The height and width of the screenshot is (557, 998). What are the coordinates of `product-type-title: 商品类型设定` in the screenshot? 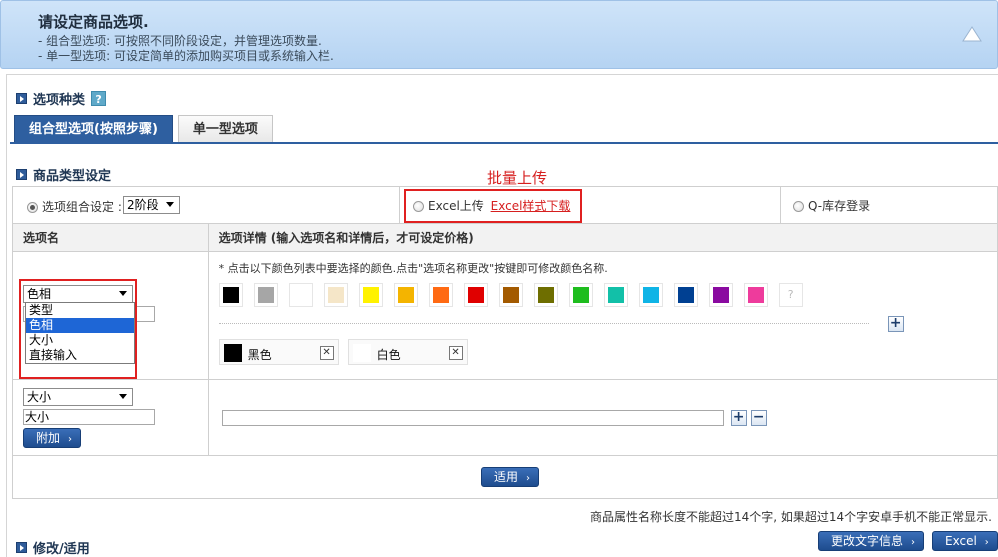 It's located at (72, 176).